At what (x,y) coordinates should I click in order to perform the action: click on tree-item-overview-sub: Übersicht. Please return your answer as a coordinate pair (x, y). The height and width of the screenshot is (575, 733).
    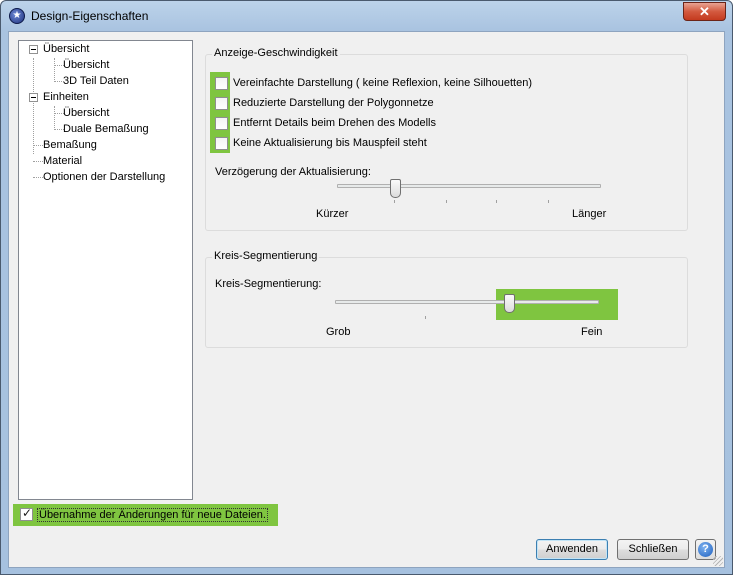
    Looking at the image, I should click on (86, 65).